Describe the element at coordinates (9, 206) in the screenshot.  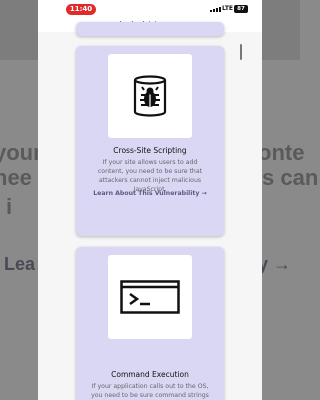
I see `background-text: i` at that location.